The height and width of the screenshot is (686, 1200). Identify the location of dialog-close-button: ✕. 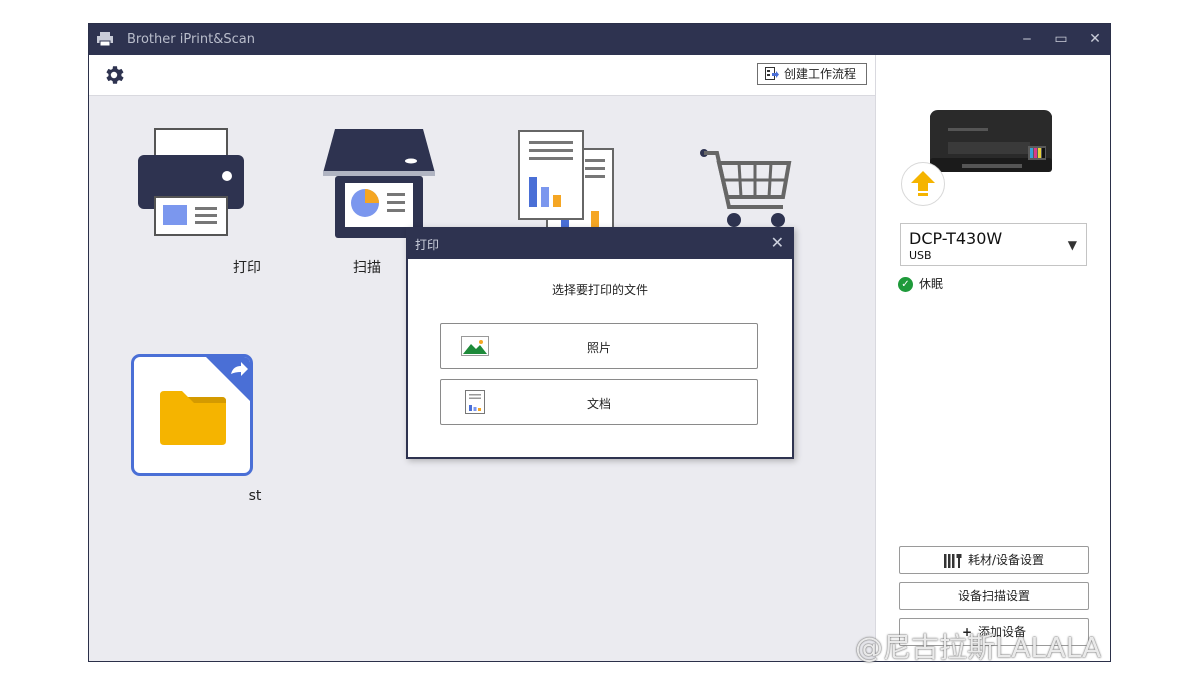
(777, 242).